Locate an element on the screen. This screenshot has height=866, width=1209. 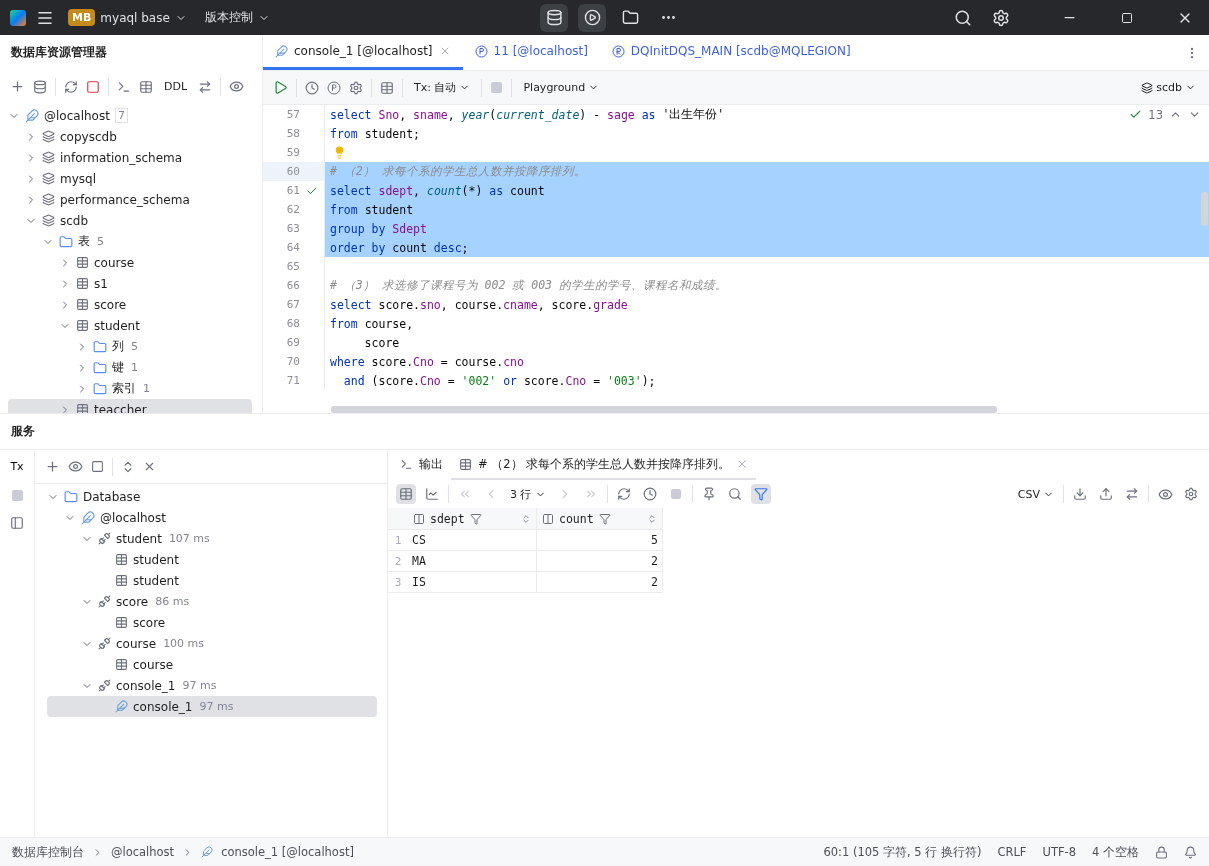
bell-icon is located at coordinates (1190, 852).